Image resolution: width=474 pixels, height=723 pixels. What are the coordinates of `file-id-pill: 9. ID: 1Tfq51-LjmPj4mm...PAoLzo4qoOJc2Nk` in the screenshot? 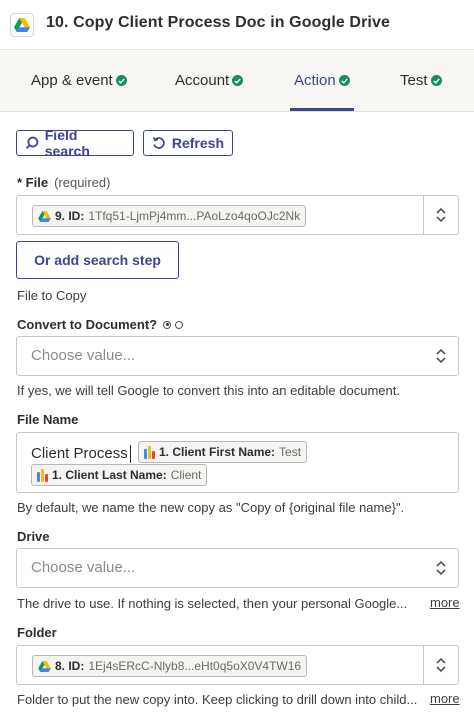 It's located at (169, 216).